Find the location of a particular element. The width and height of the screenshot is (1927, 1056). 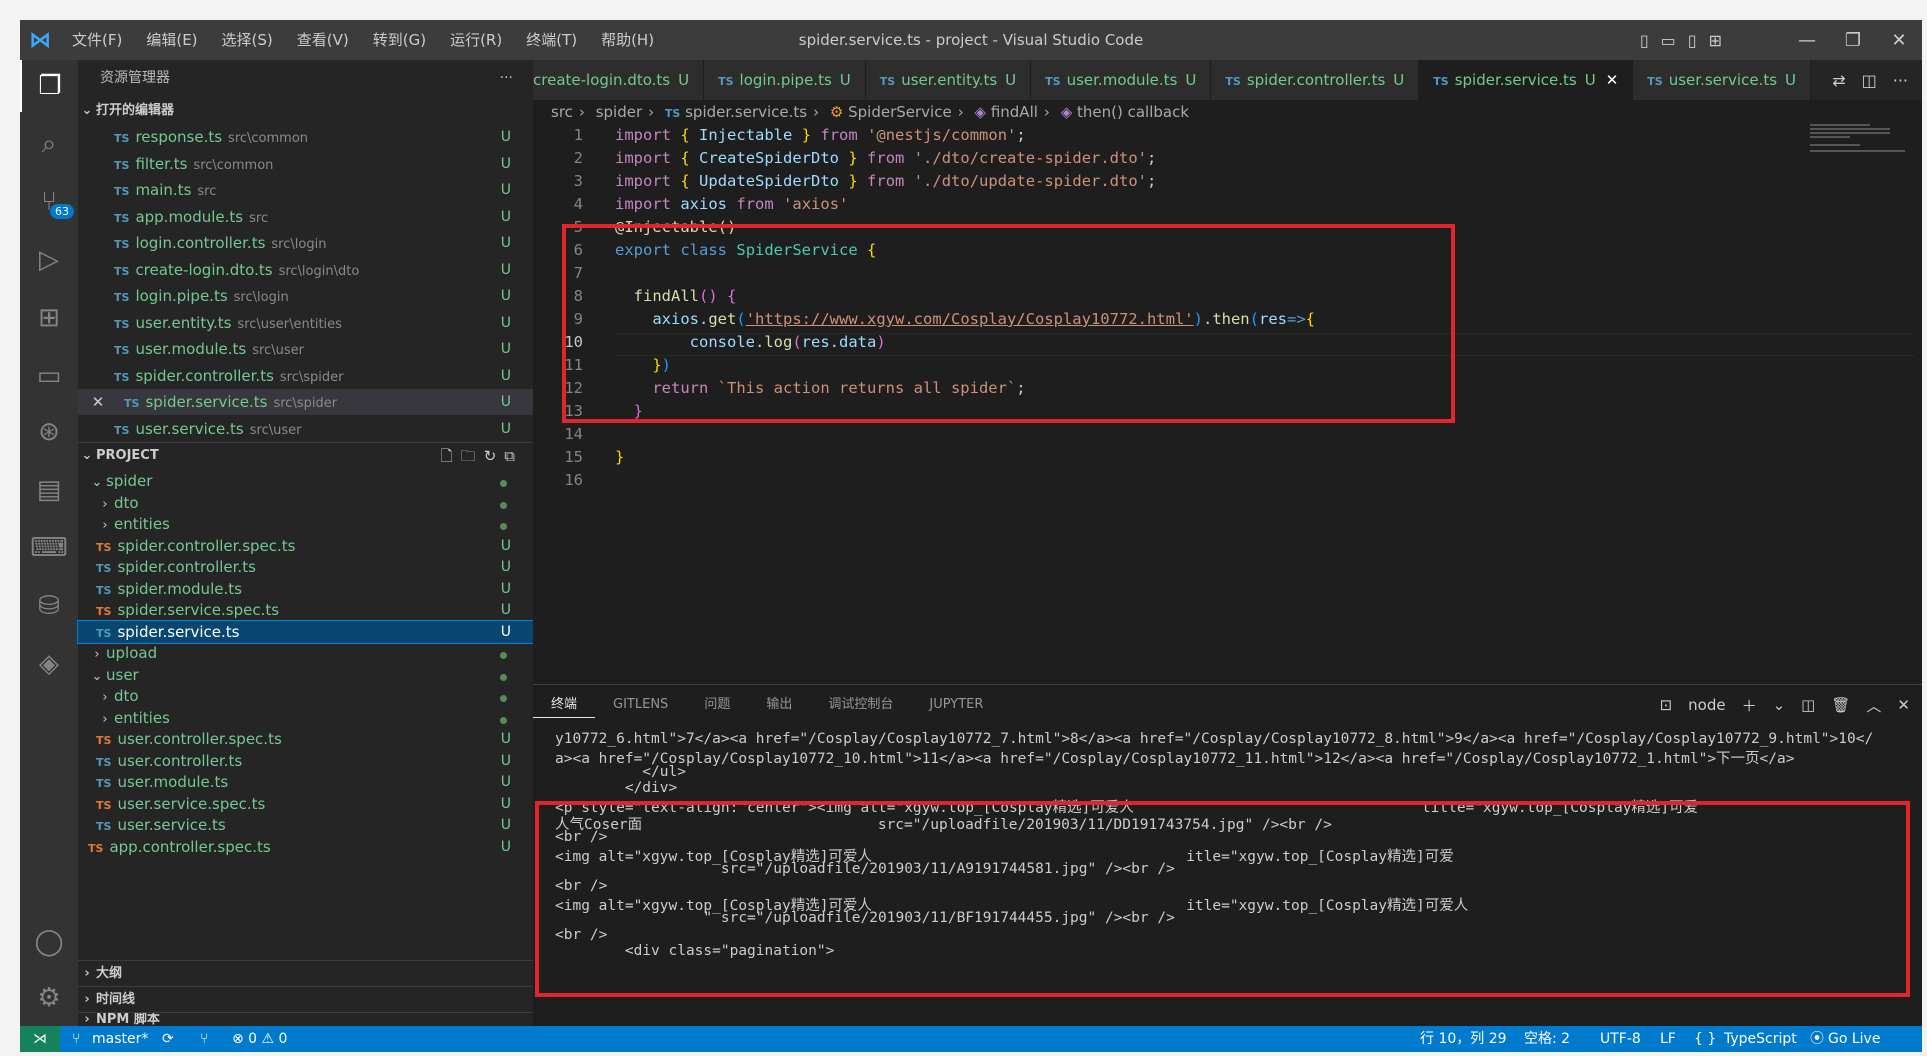

breadcrumb-file: spider.service.ts is located at coordinates (746, 112).